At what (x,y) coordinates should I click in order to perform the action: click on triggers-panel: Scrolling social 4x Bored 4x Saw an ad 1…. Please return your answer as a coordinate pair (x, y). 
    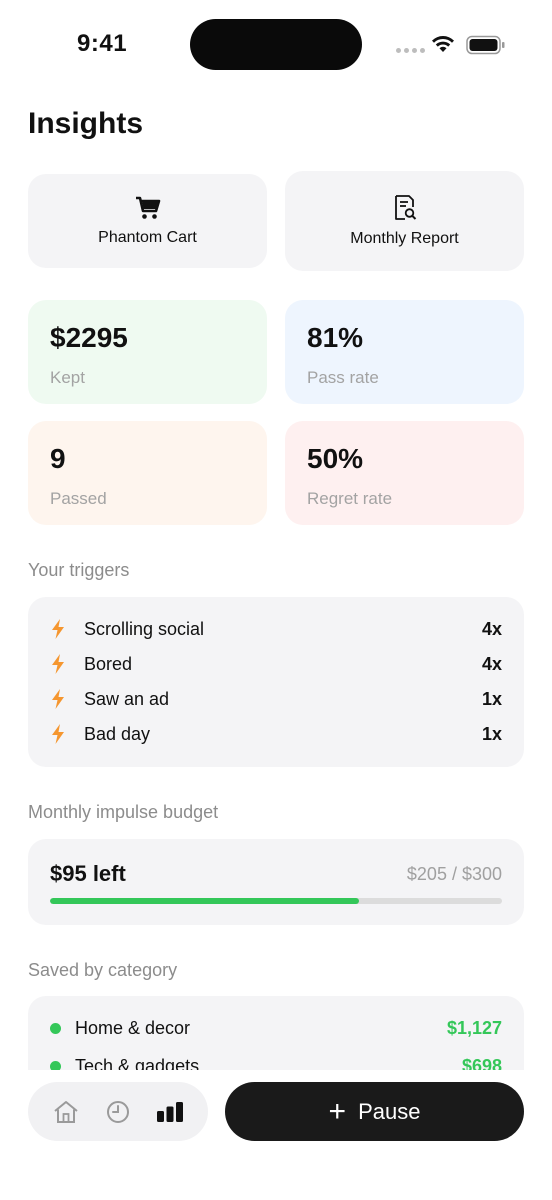
    Looking at the image, I should click on (276, 682).